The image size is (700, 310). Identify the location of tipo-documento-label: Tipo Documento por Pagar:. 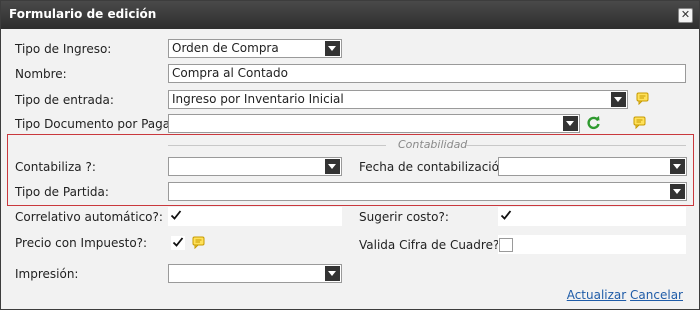
(97, 124).